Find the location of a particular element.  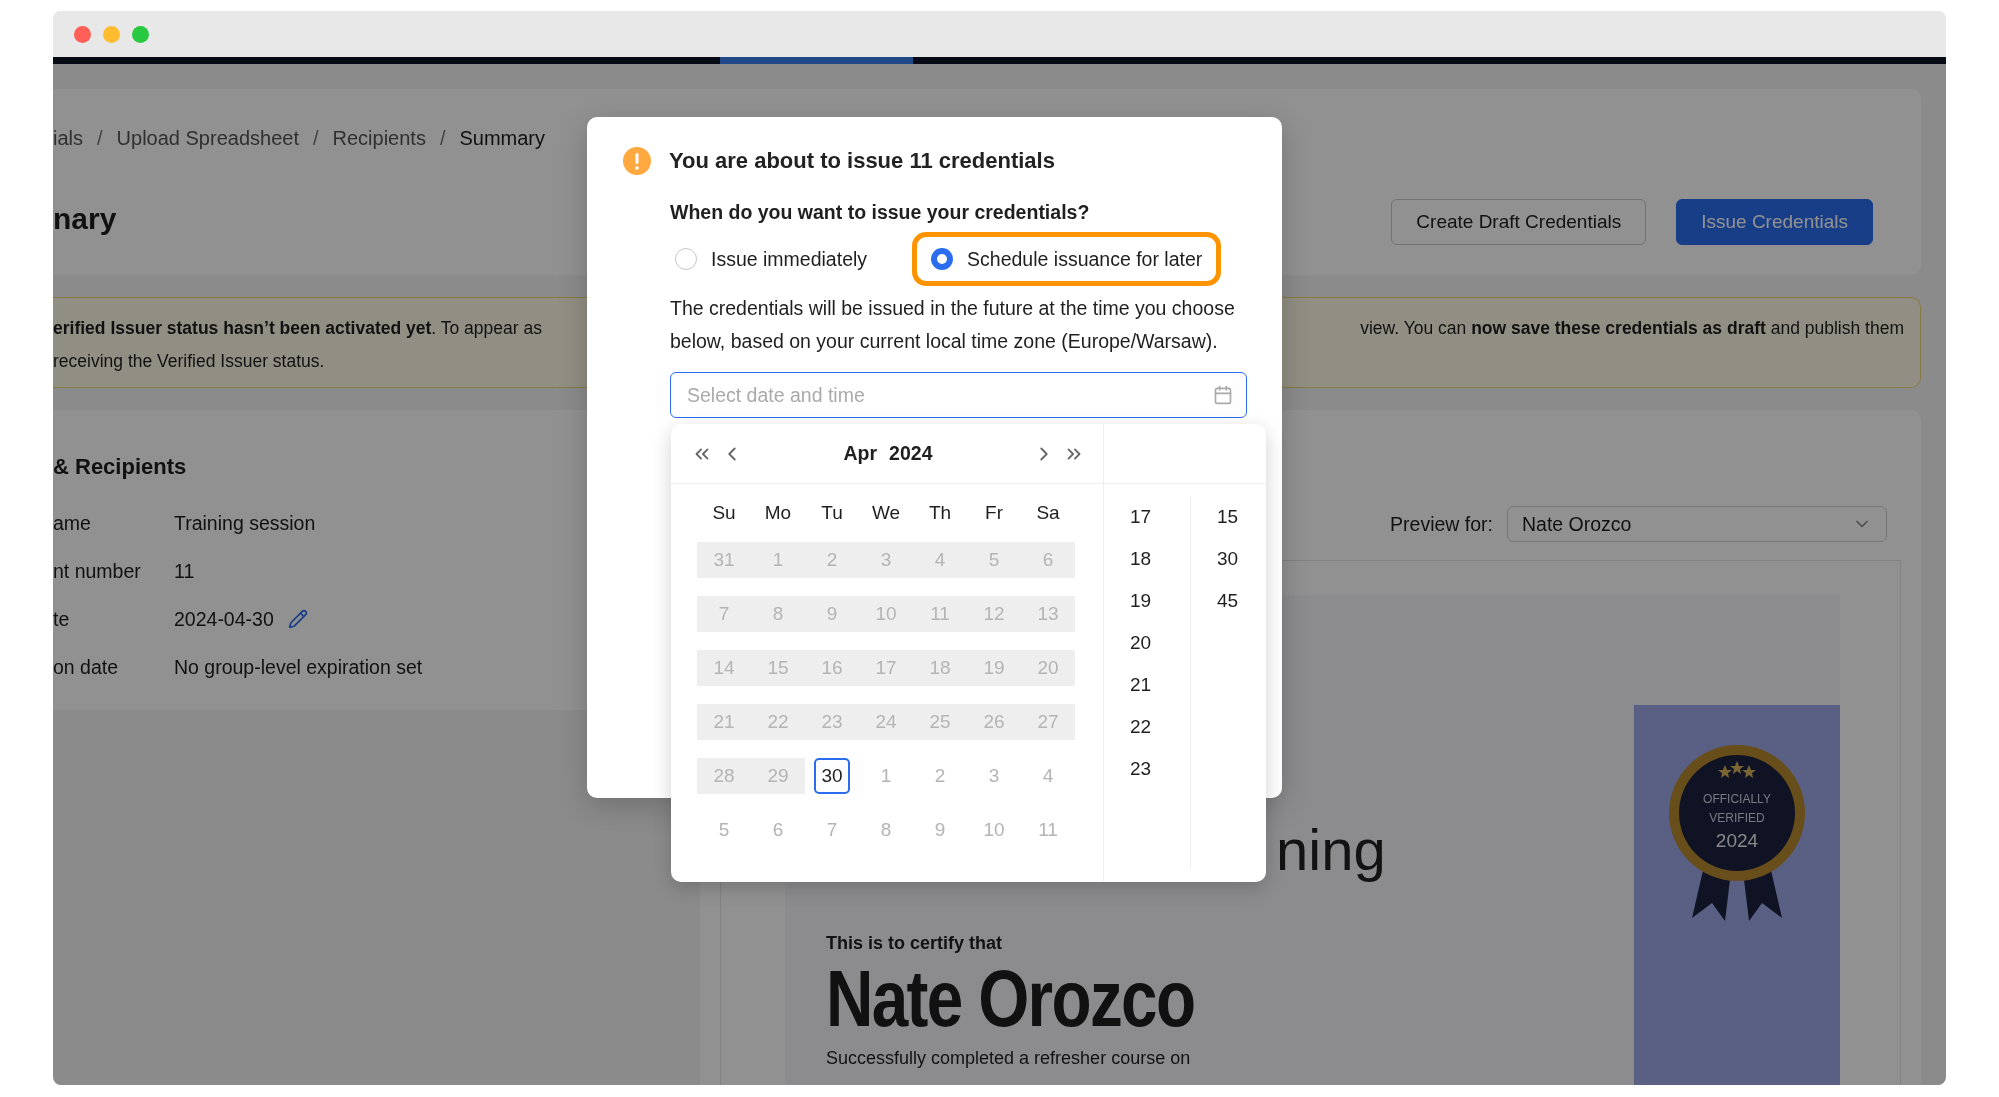

hour-option: 18 is located at coordinates (1141, 559).